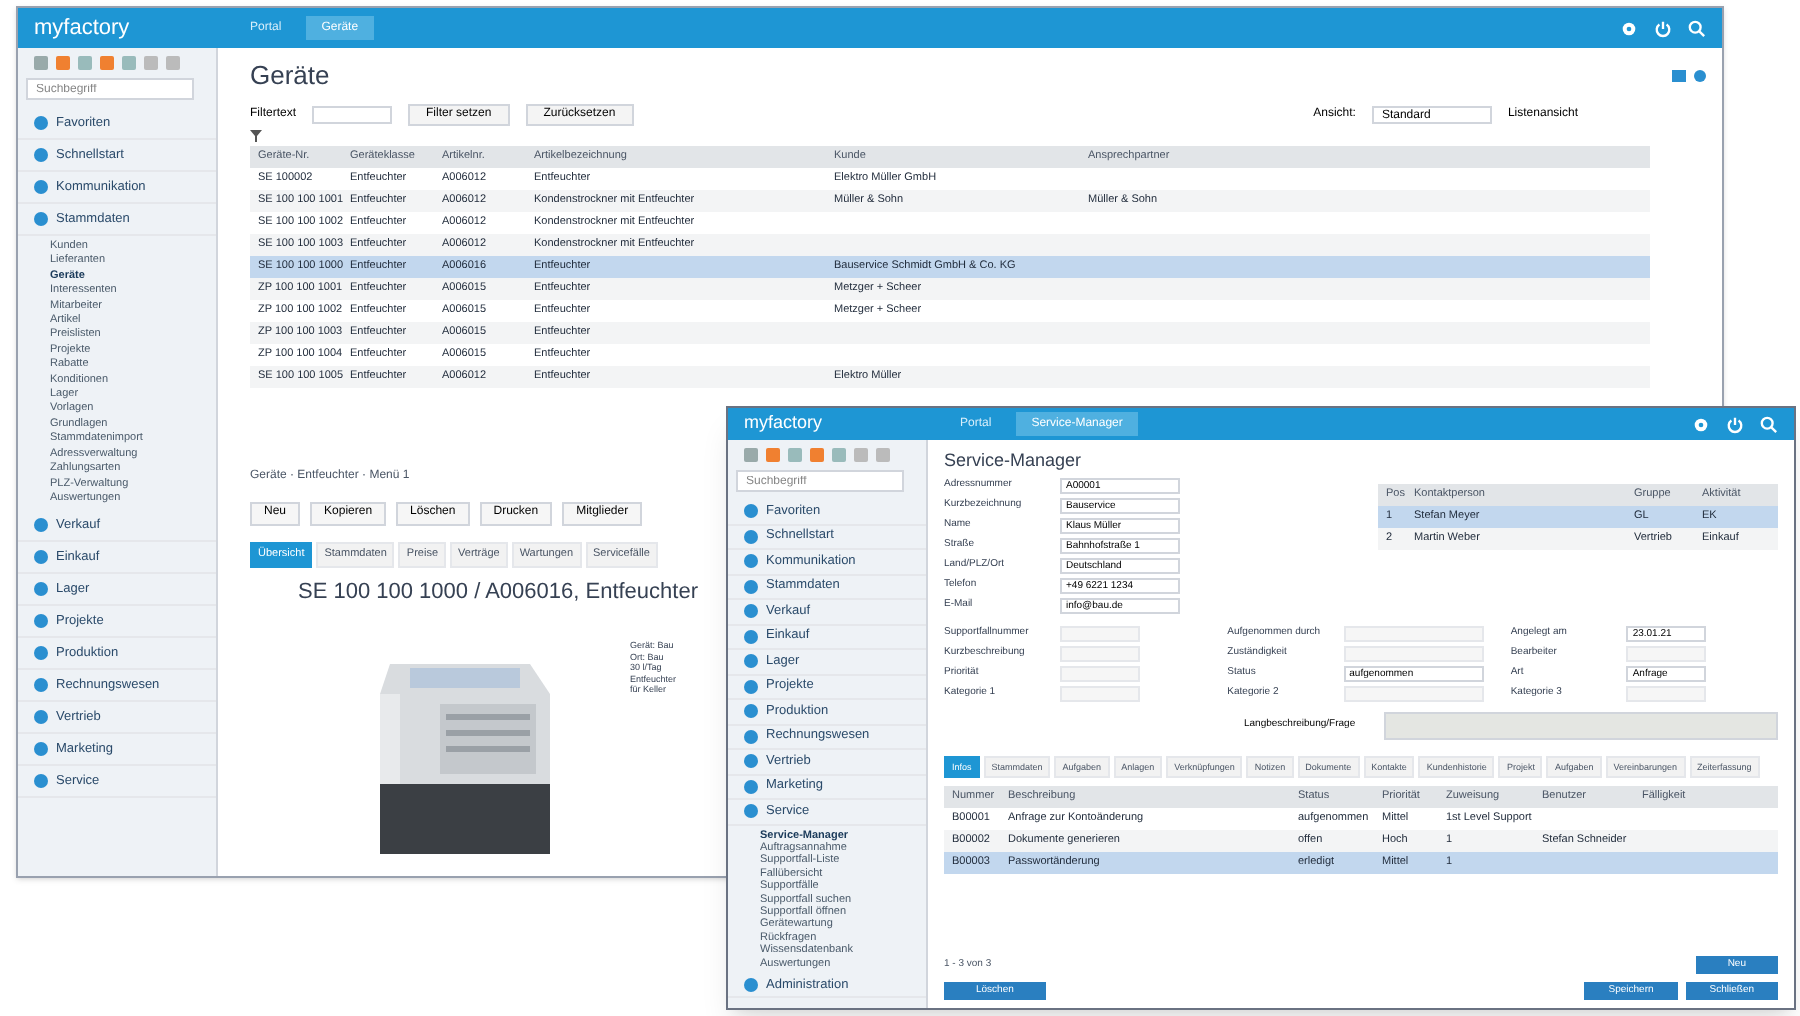 Image resolution: width=1800 pixels, height=1016 pixels. Describe the element at coordinates (1700, 75) in the screenshot. I see `help-icon` at that location.